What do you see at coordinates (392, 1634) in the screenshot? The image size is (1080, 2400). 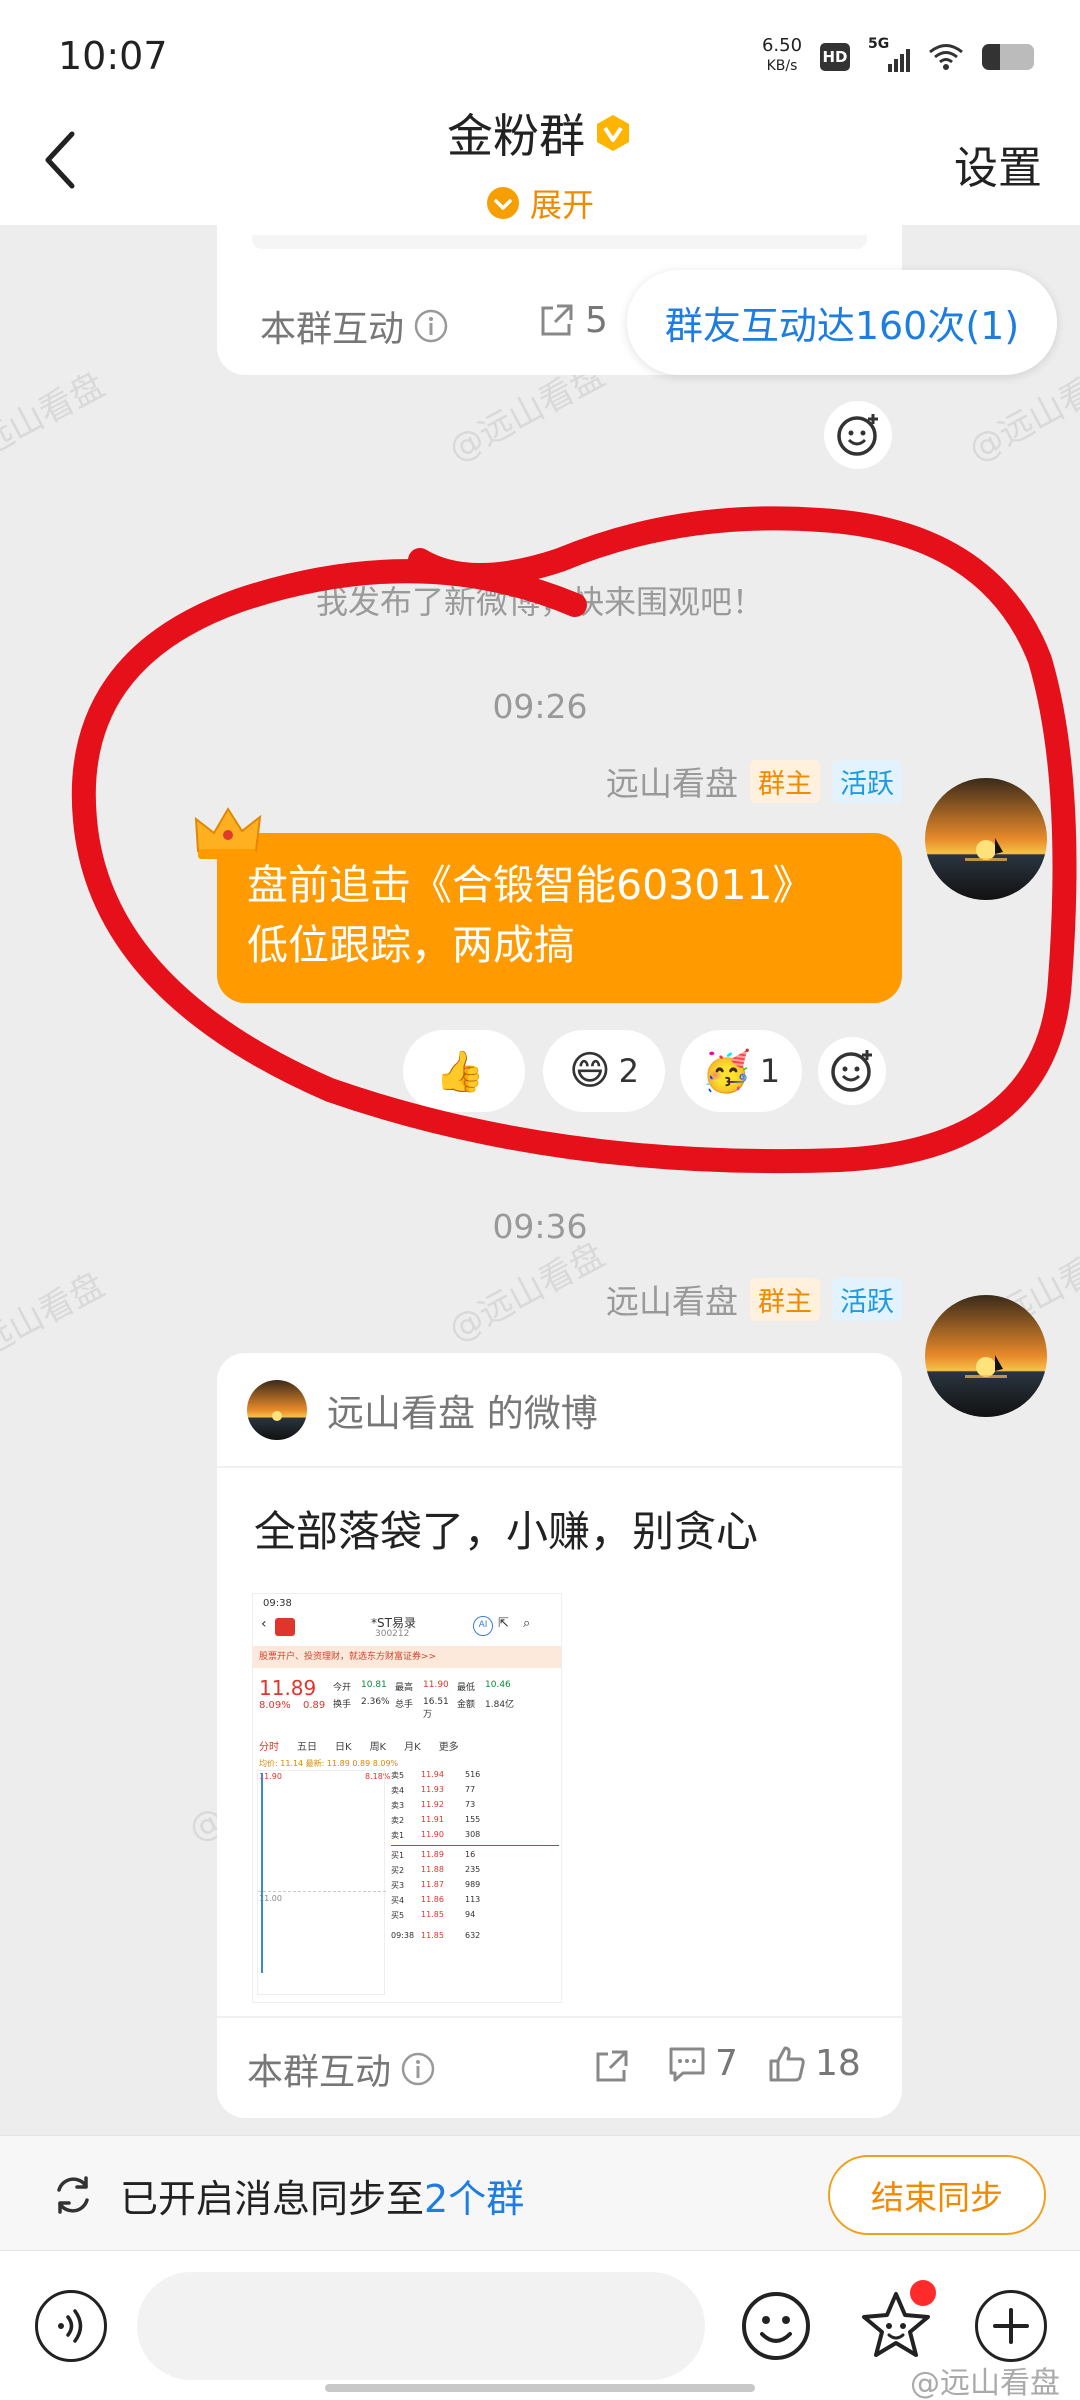 I see `ss-stock-code: 300212` at bounding box center [392, 1634].